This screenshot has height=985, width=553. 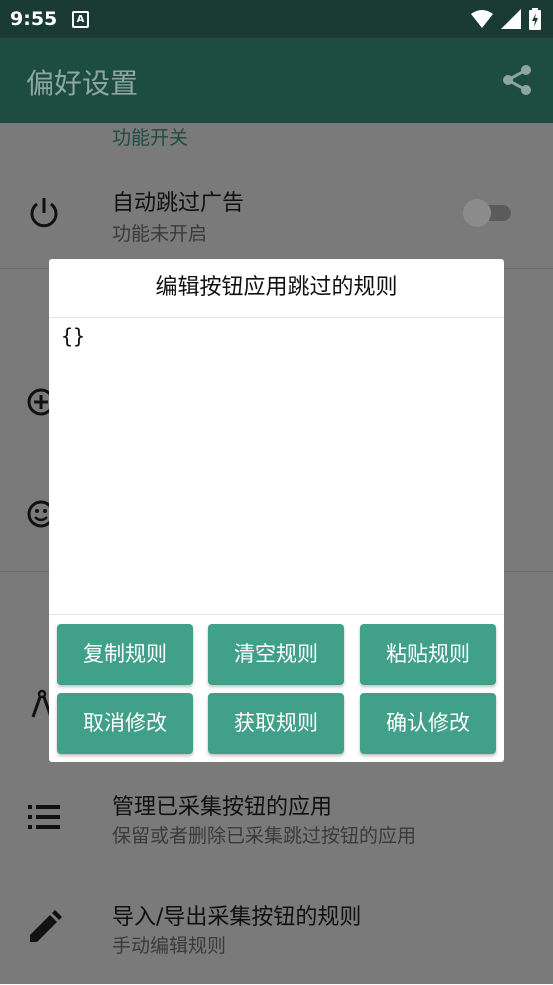 What do you see at coordinates (511, 19) in the screenshot?
I see `signal-icon` at bounding box center [511, 19].